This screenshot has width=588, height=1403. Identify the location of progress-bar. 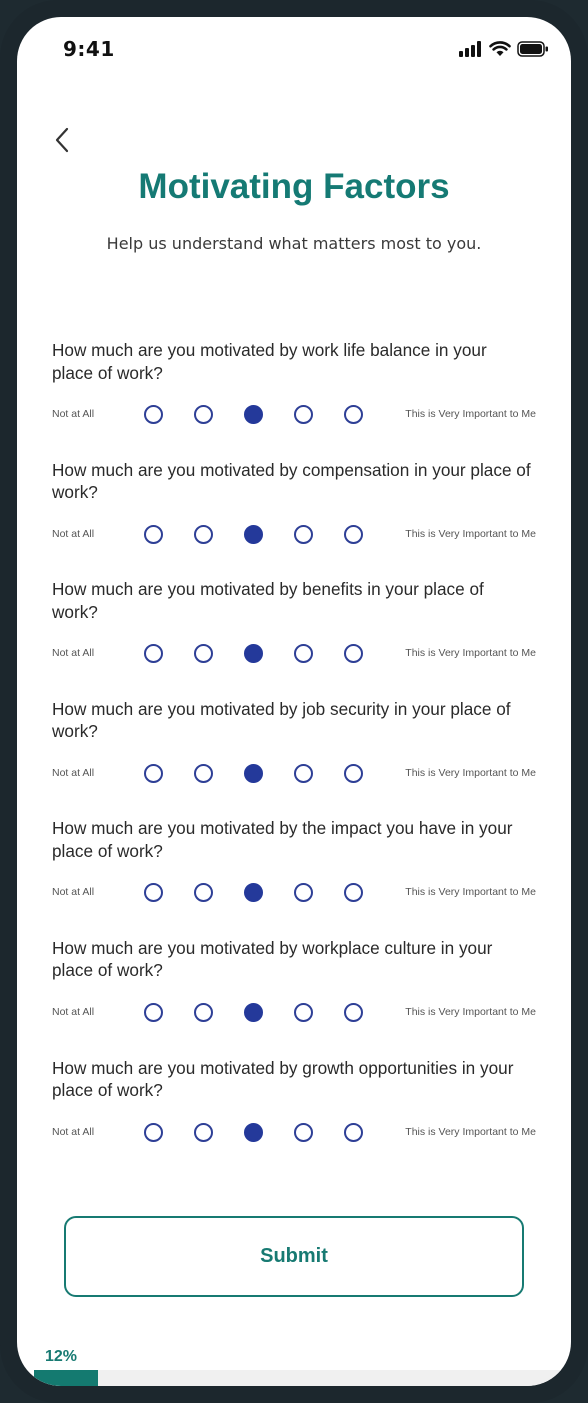
(302, 1378).